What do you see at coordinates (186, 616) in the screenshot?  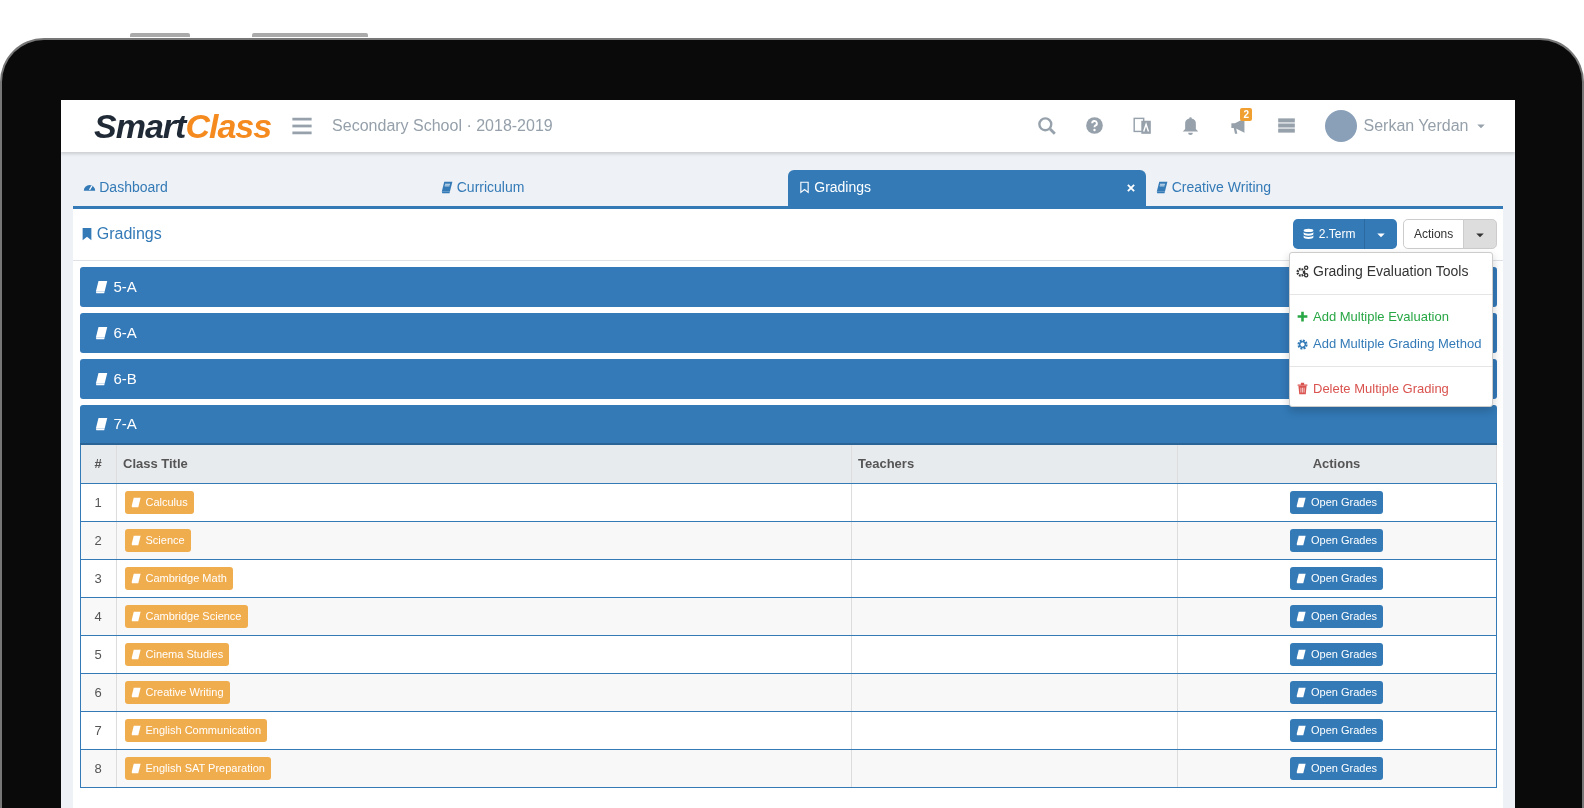 I see `class-title-label: Cambridge Science` at bounding box center [186, 616].